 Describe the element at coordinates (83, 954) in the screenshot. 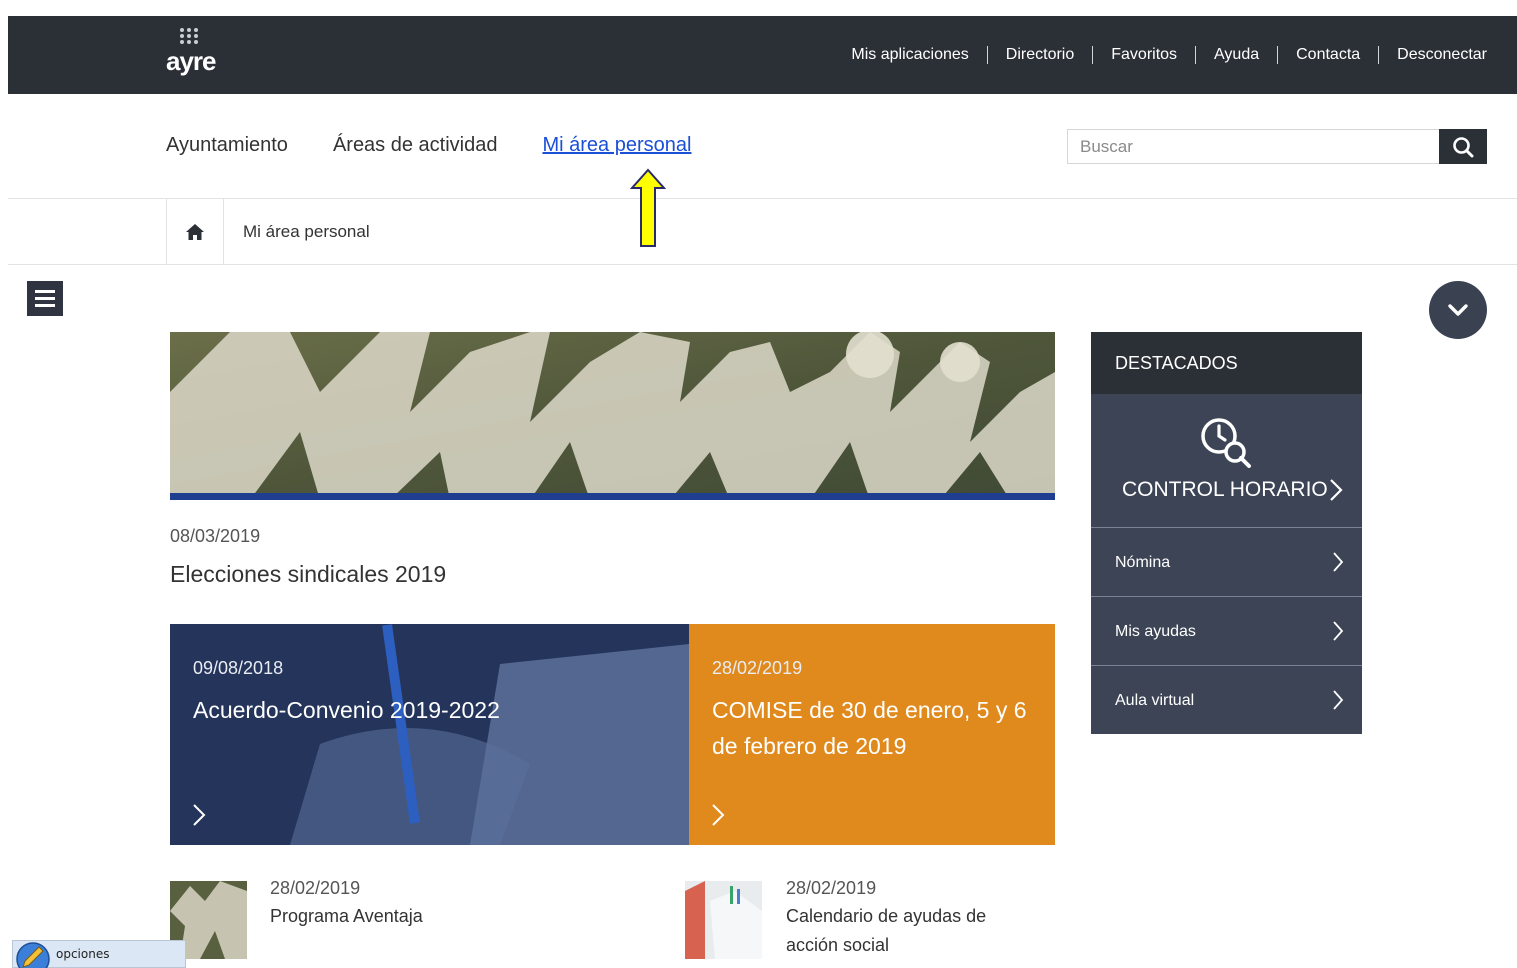

I see `options-label: opciones` at that location.